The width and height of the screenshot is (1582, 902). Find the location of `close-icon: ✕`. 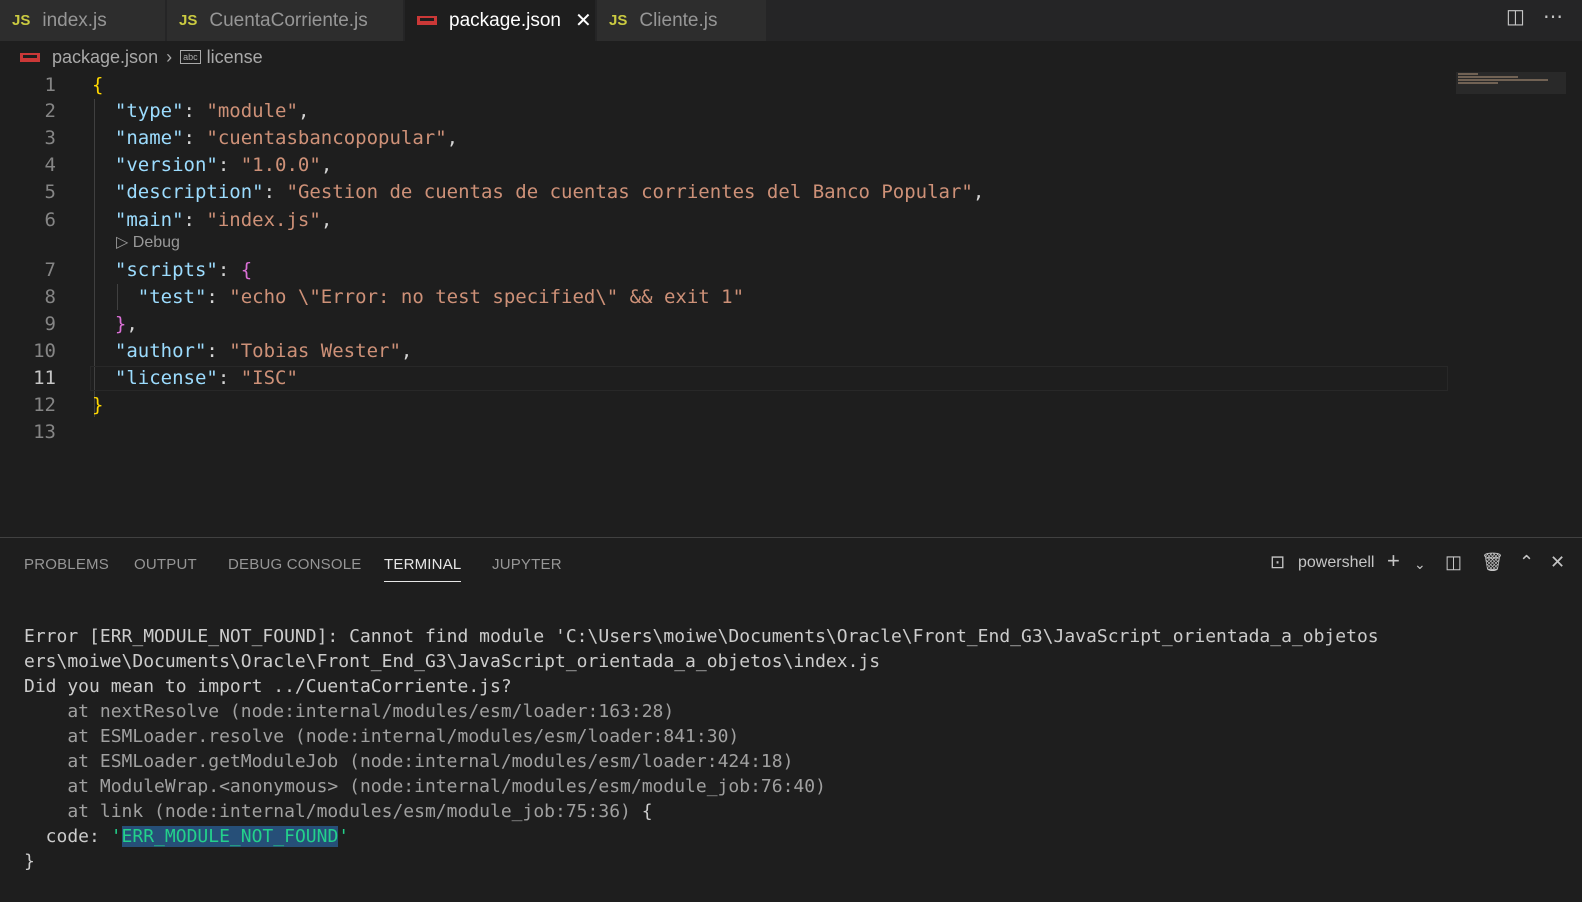

close-icon: ✕ is located at coordinates (583, 20).